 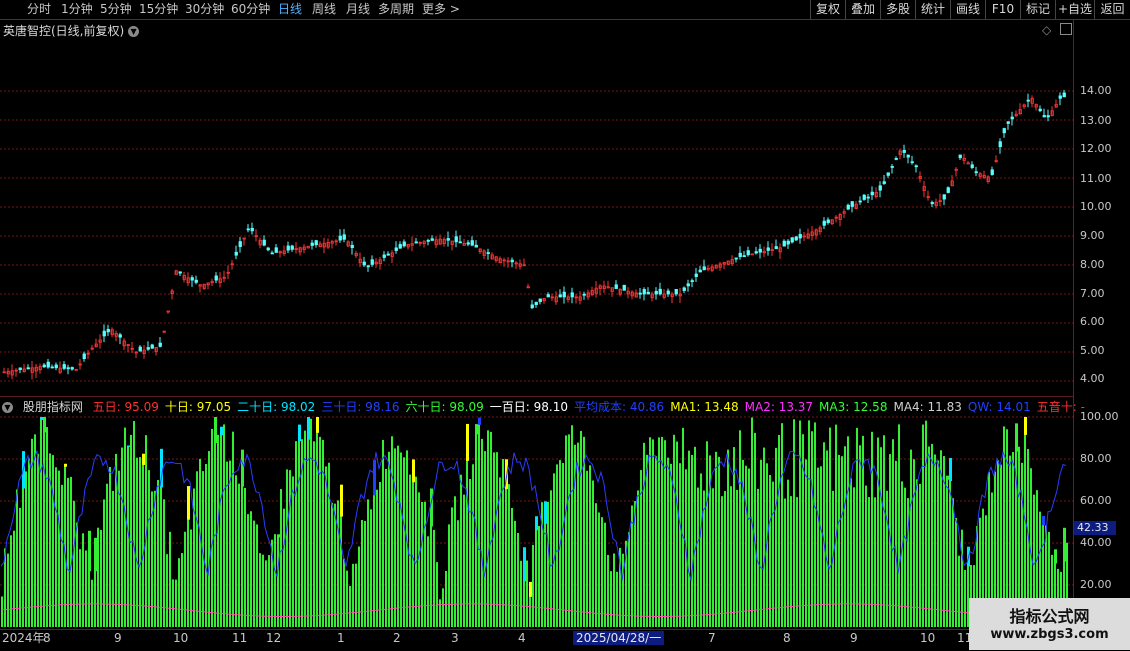 I want to click on indicator-value-4: 六十日: 98.09, so click(x=444, y=407).